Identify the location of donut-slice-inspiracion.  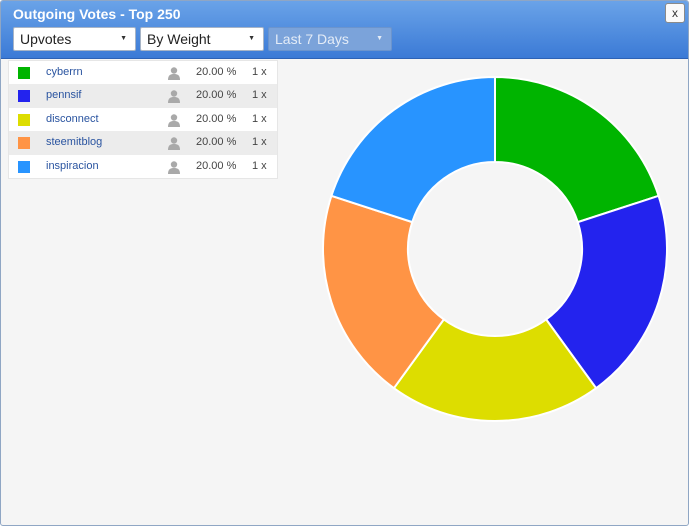
(413, 149).